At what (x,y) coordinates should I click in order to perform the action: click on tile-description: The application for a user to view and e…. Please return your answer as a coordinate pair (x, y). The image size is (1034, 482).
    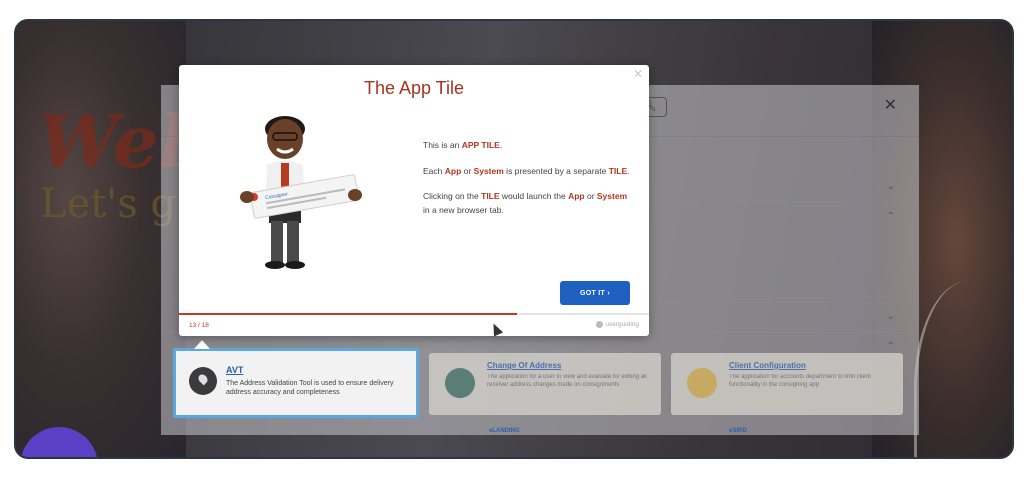
    Looking at the image, I should click on (567, 381).